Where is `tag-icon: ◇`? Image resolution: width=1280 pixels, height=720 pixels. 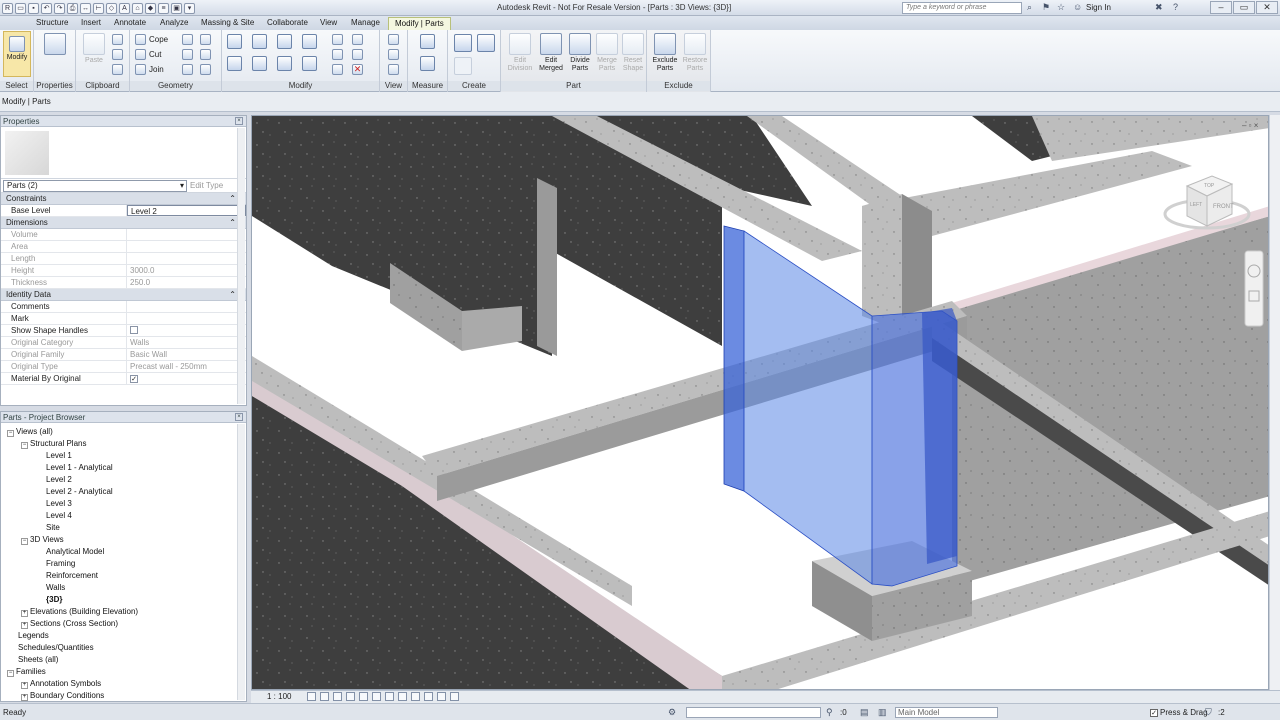 tag-icon: ◇ is located at coordinates (111, 8).